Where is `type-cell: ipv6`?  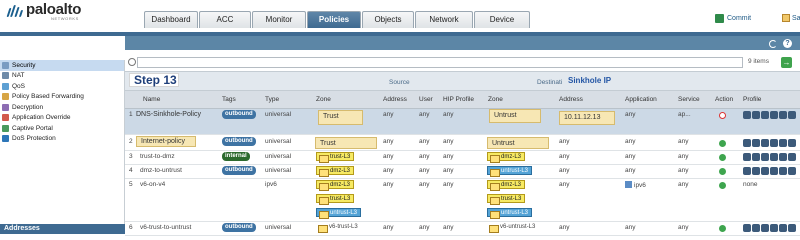 type-cell: ipv6 is located at coordinates (271, 184).